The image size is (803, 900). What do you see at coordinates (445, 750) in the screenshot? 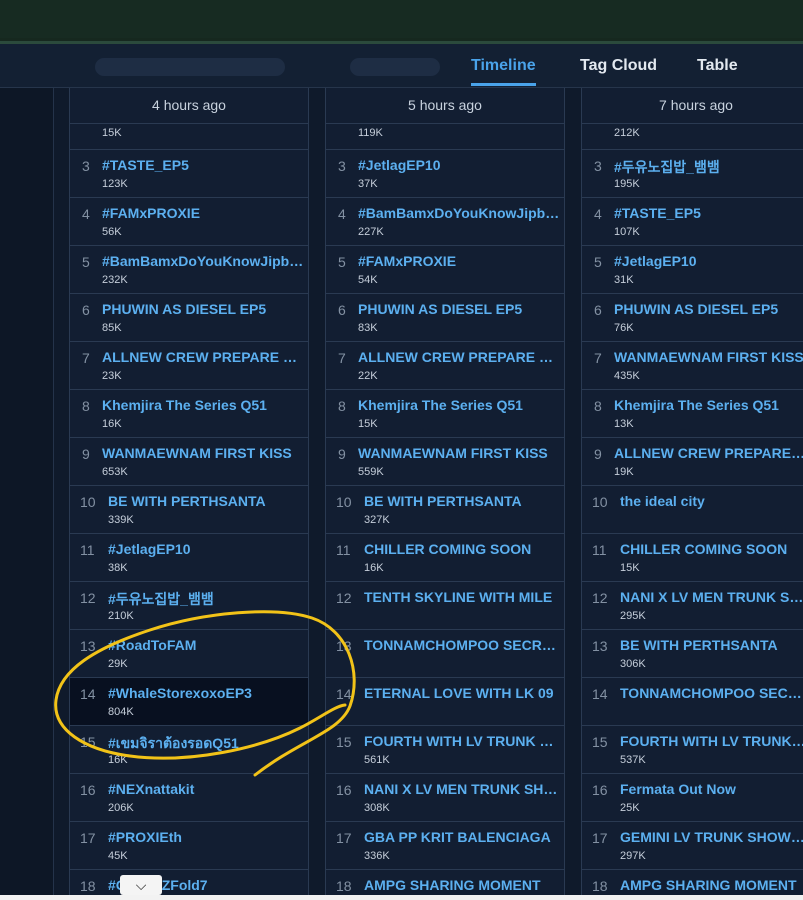
I see `trend-row: 15 FOURTH WITH LV TRUNK SHOW 561K` at bounding box center [445, 750].